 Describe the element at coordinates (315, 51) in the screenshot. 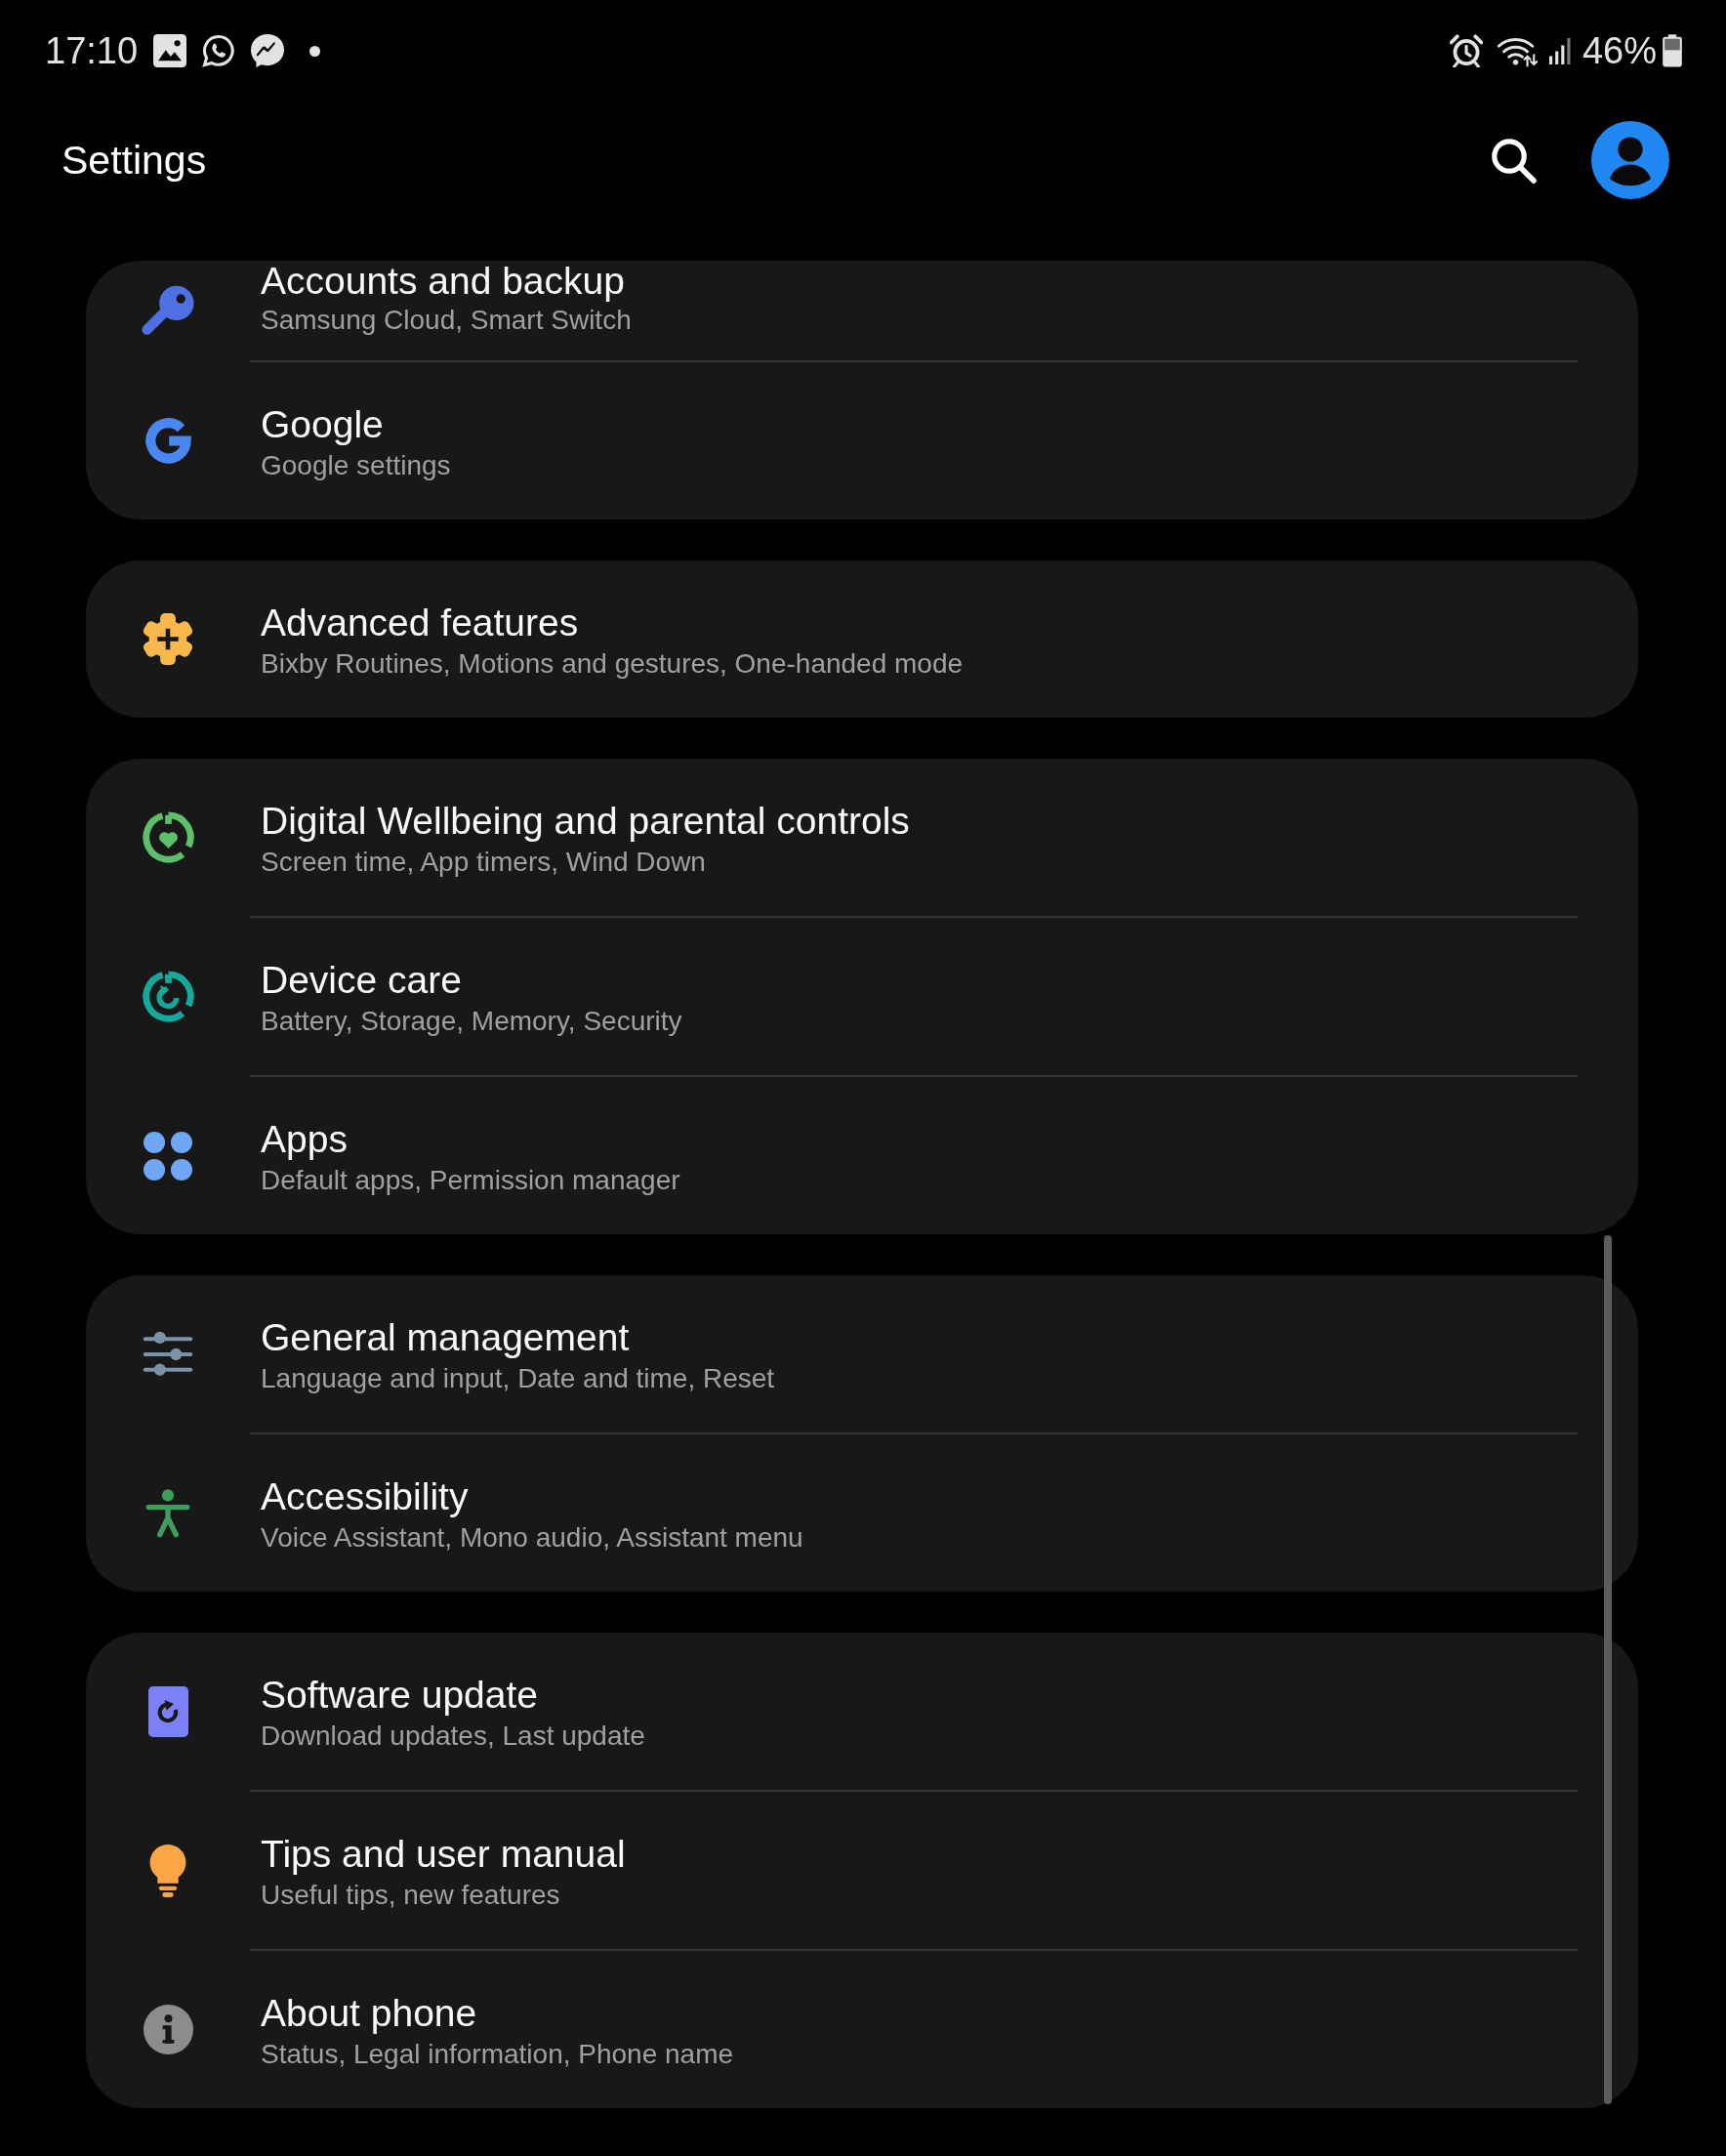

I see `dot-icon` at that location.